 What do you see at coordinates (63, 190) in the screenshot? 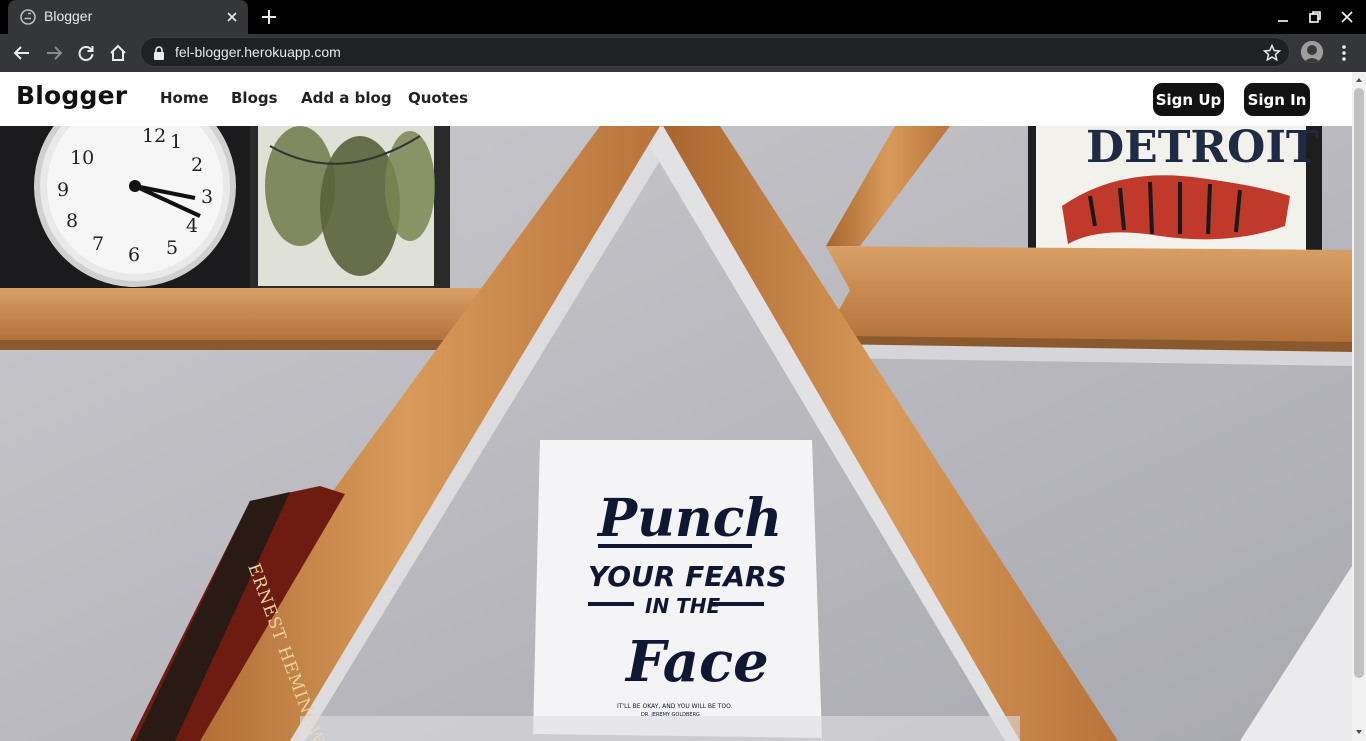
I see `svg-text: 9` at bounding box center [63, 190].